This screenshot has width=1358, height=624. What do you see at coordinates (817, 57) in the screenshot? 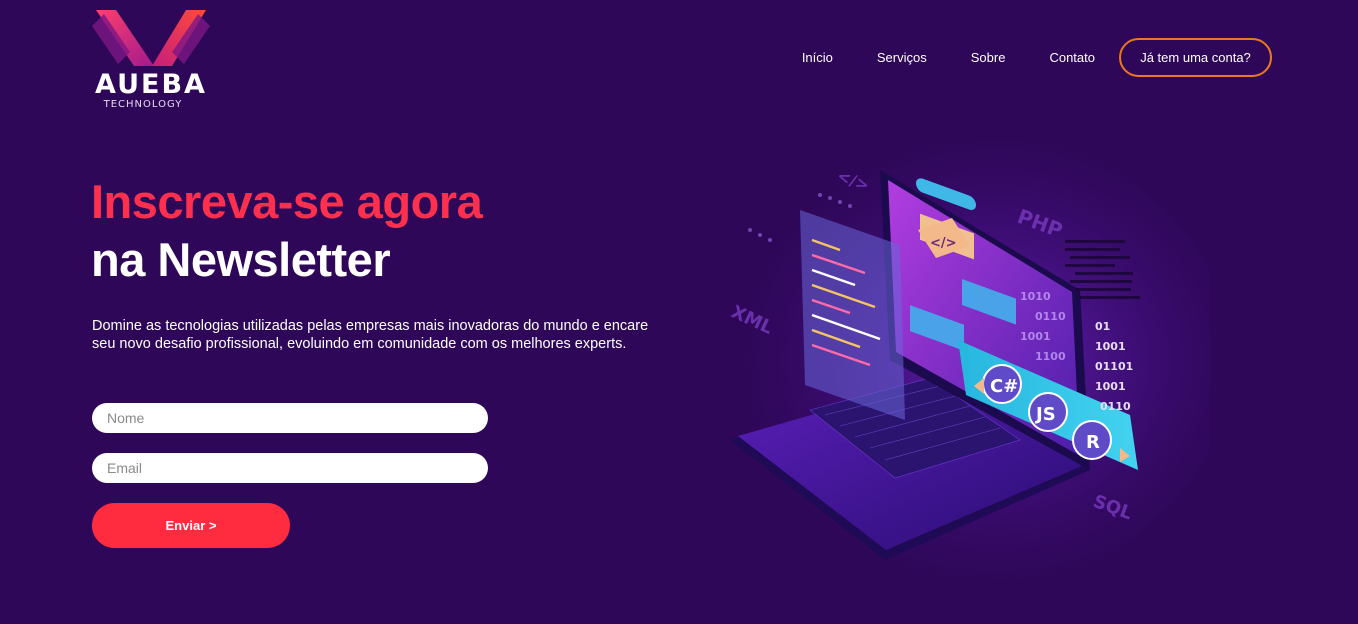
I see `nav-link-inicio: Início` at bounding box center [817, 57].